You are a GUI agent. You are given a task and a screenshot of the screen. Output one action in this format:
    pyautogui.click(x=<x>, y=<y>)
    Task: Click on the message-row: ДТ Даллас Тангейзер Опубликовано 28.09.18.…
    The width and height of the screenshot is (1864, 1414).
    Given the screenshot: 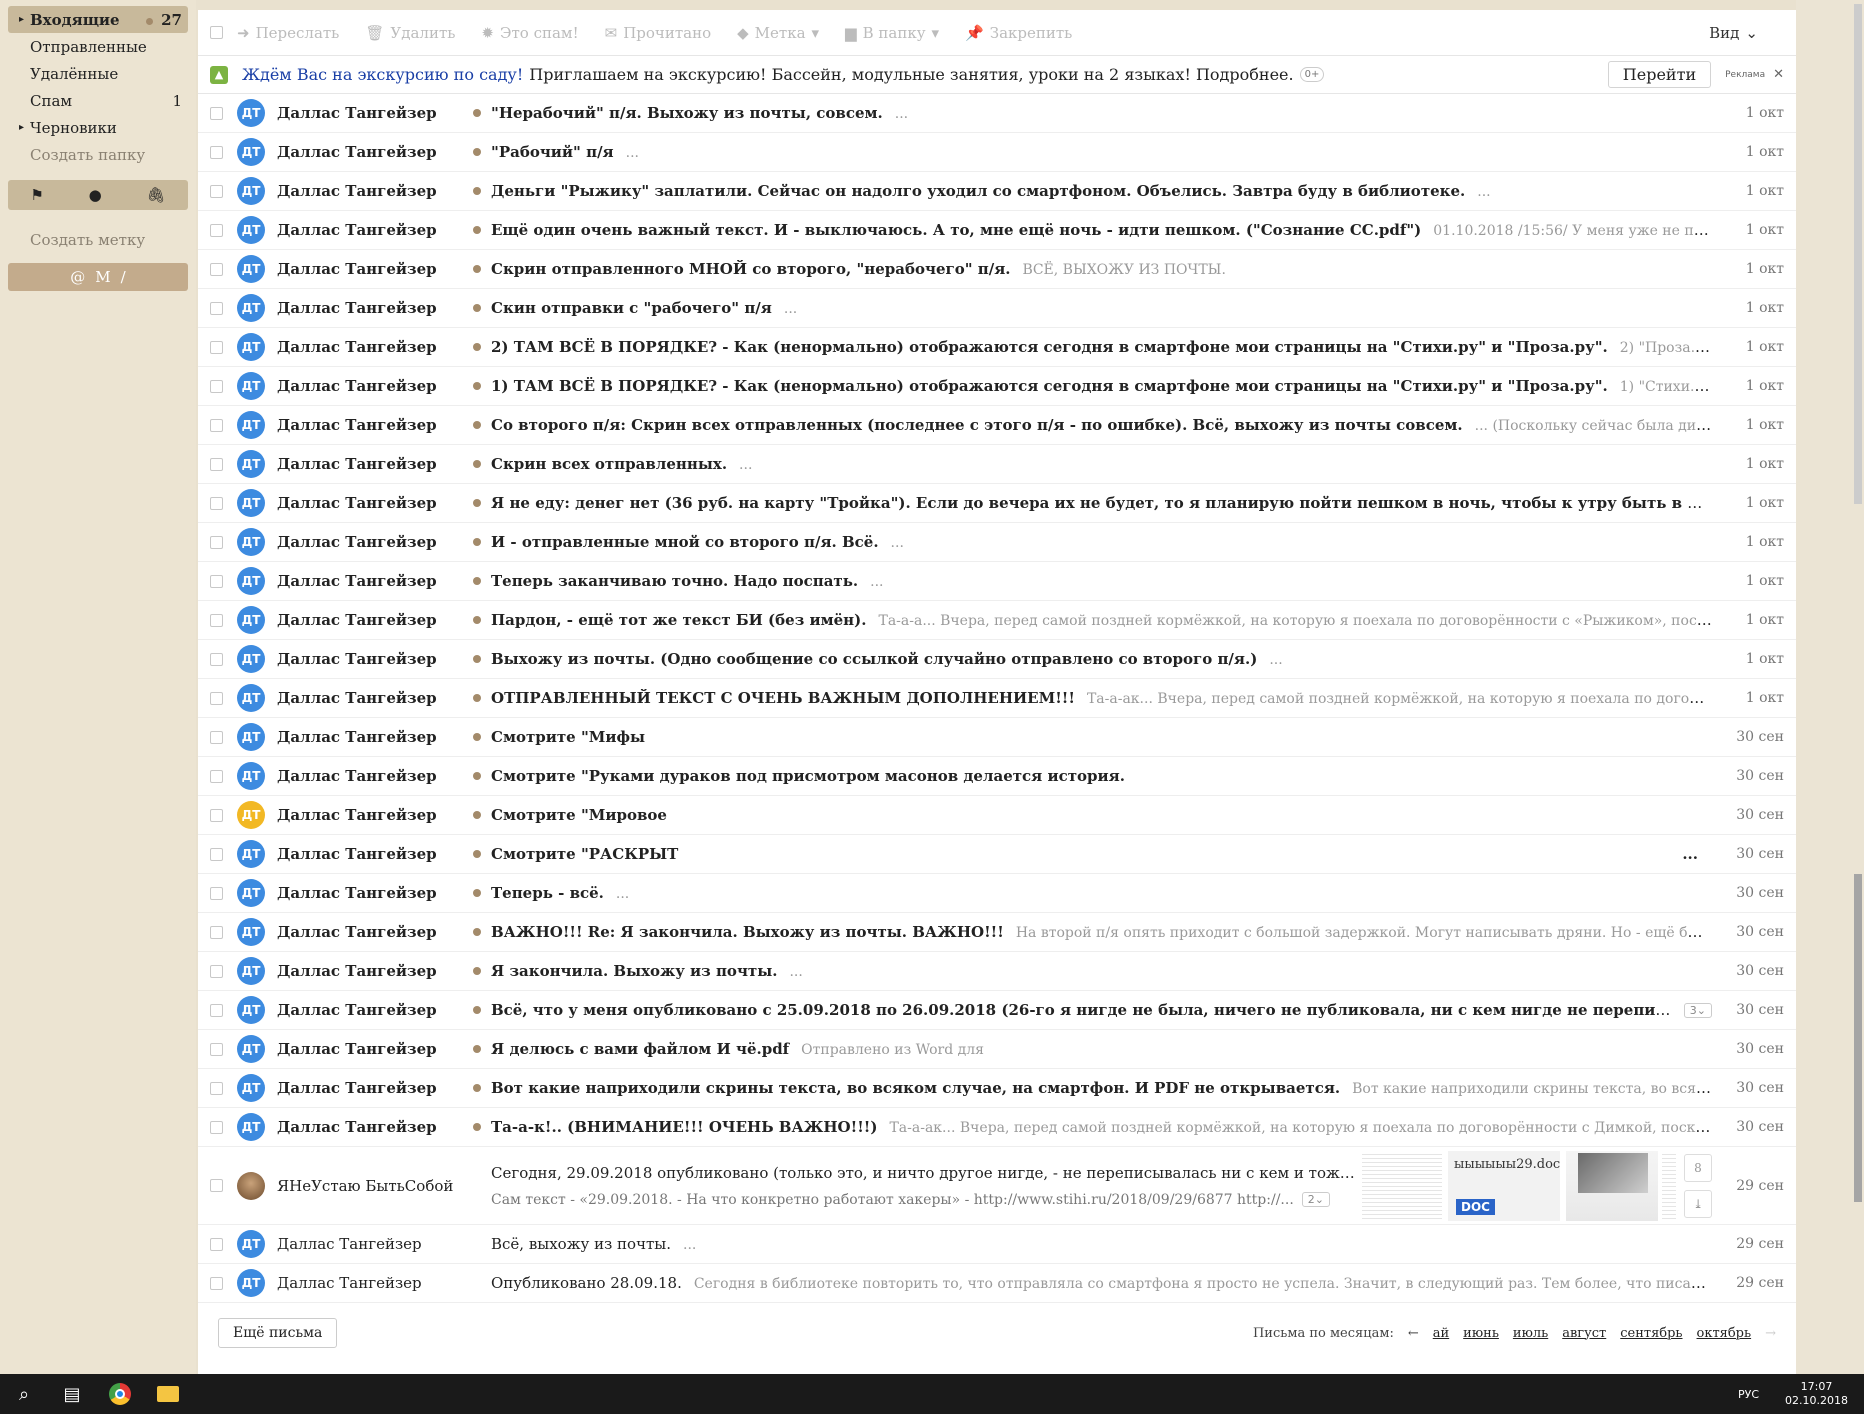 What is the action you would take?
    pyautogui.click(x=997, y=1283)
    